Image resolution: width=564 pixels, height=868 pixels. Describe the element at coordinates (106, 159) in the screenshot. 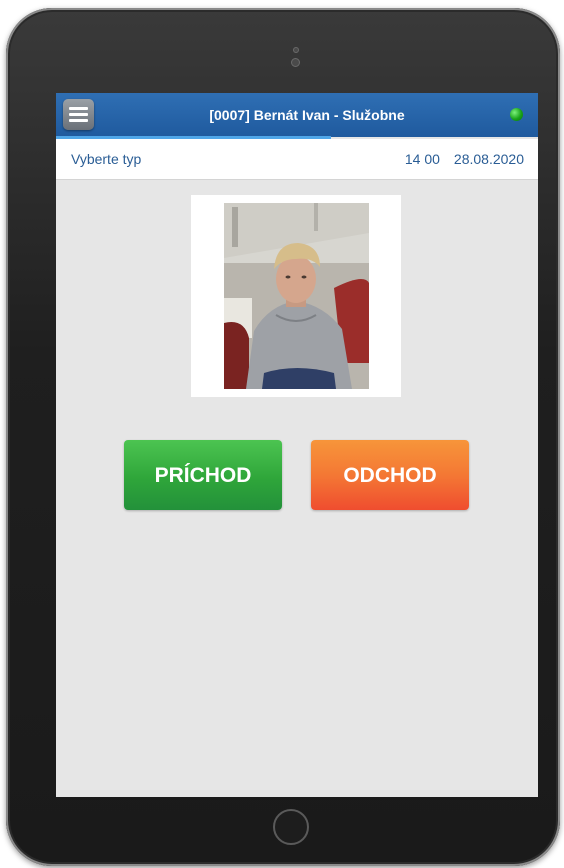

I see `select-type-label: Vyberte typ` at that location.